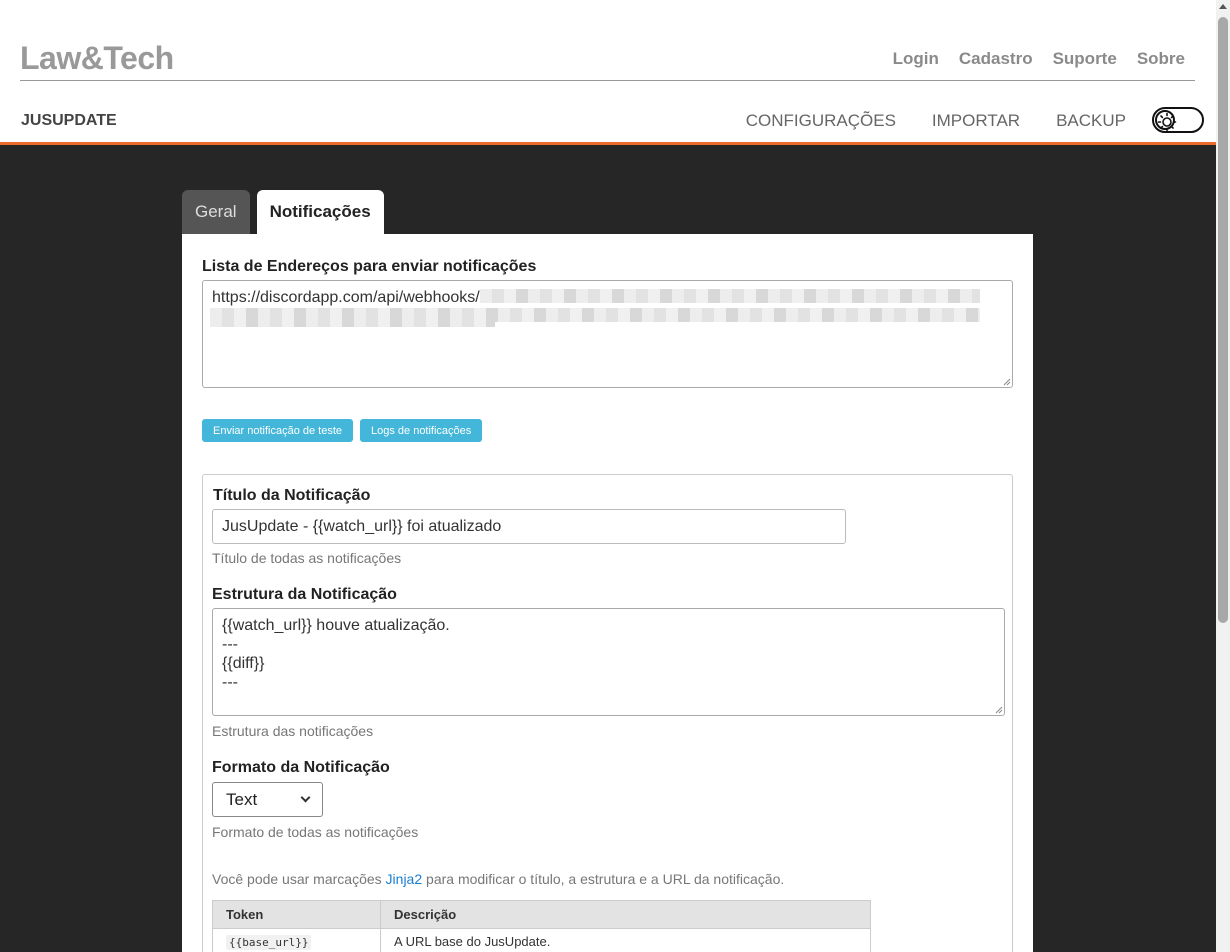 This screenshot has height=952, width=1230. Describe the element at coordinates (404, 879) in the screenshot. I see `jinja2-link: Jinja2` at that location.